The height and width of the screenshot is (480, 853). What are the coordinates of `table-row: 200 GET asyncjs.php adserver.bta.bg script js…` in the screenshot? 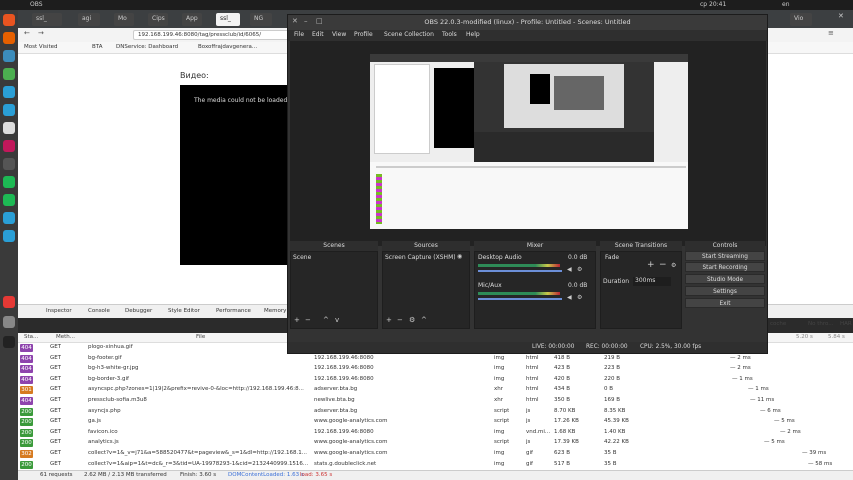 It's located at (435, 412).